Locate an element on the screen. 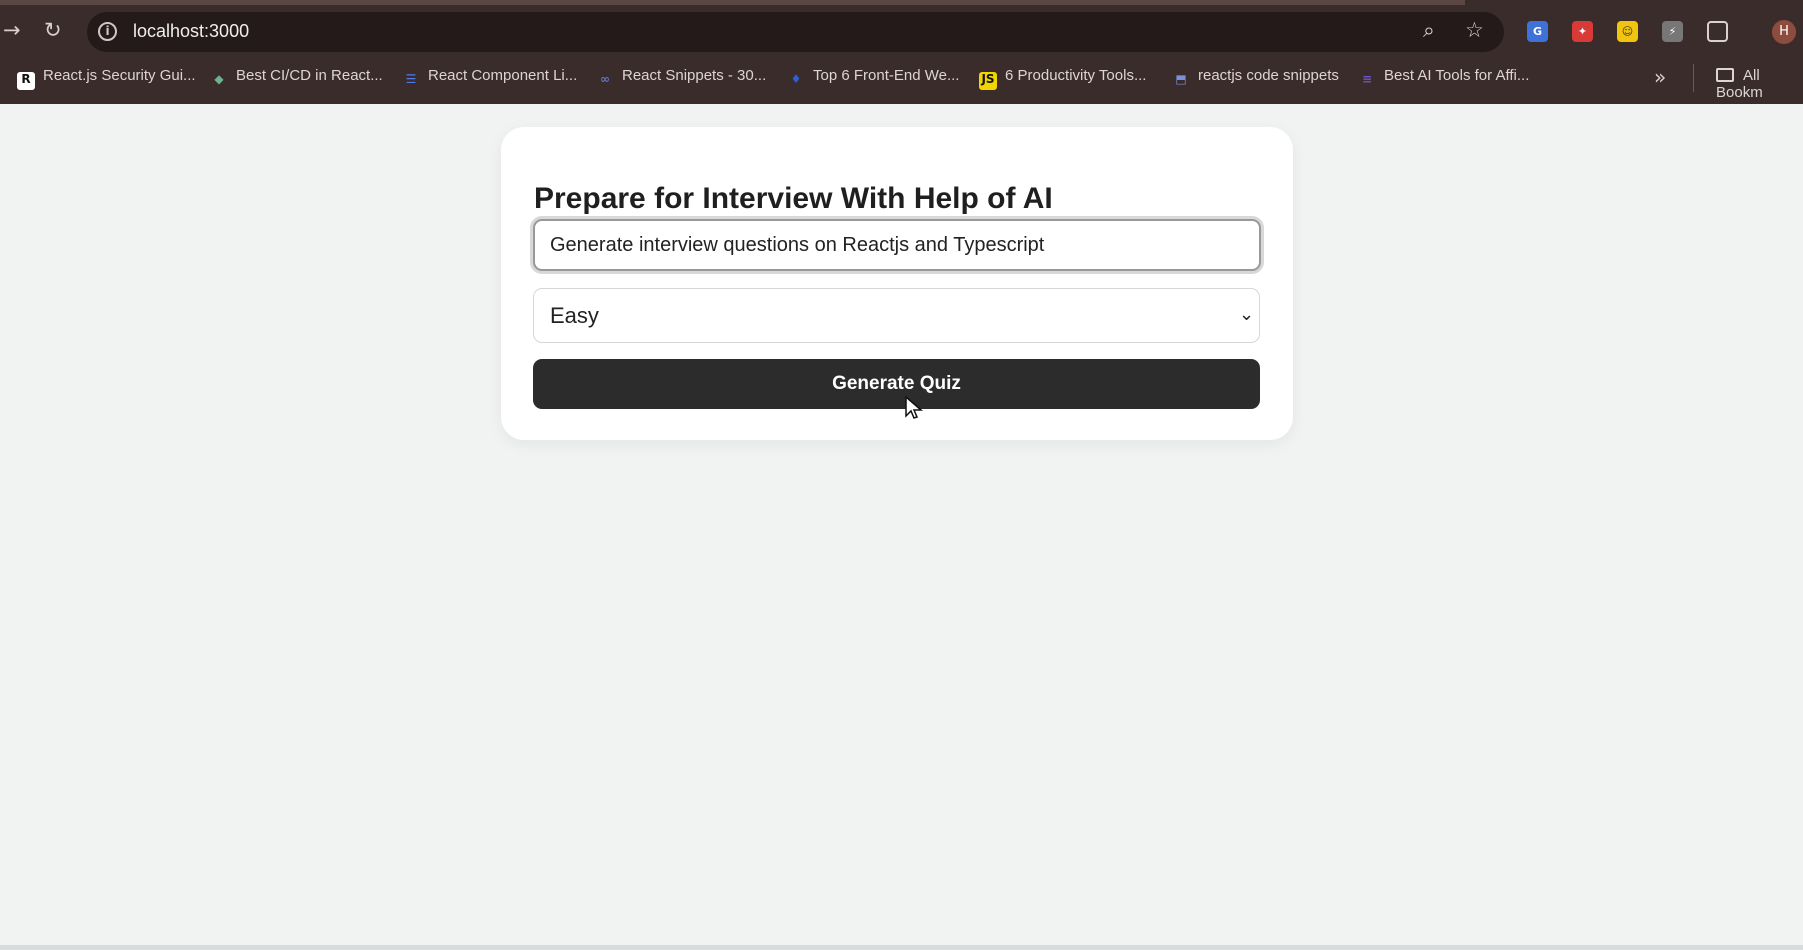 This screenshot has height=950, width=1803. frontend-icon: ♦ is located at coordinates (796, 79).